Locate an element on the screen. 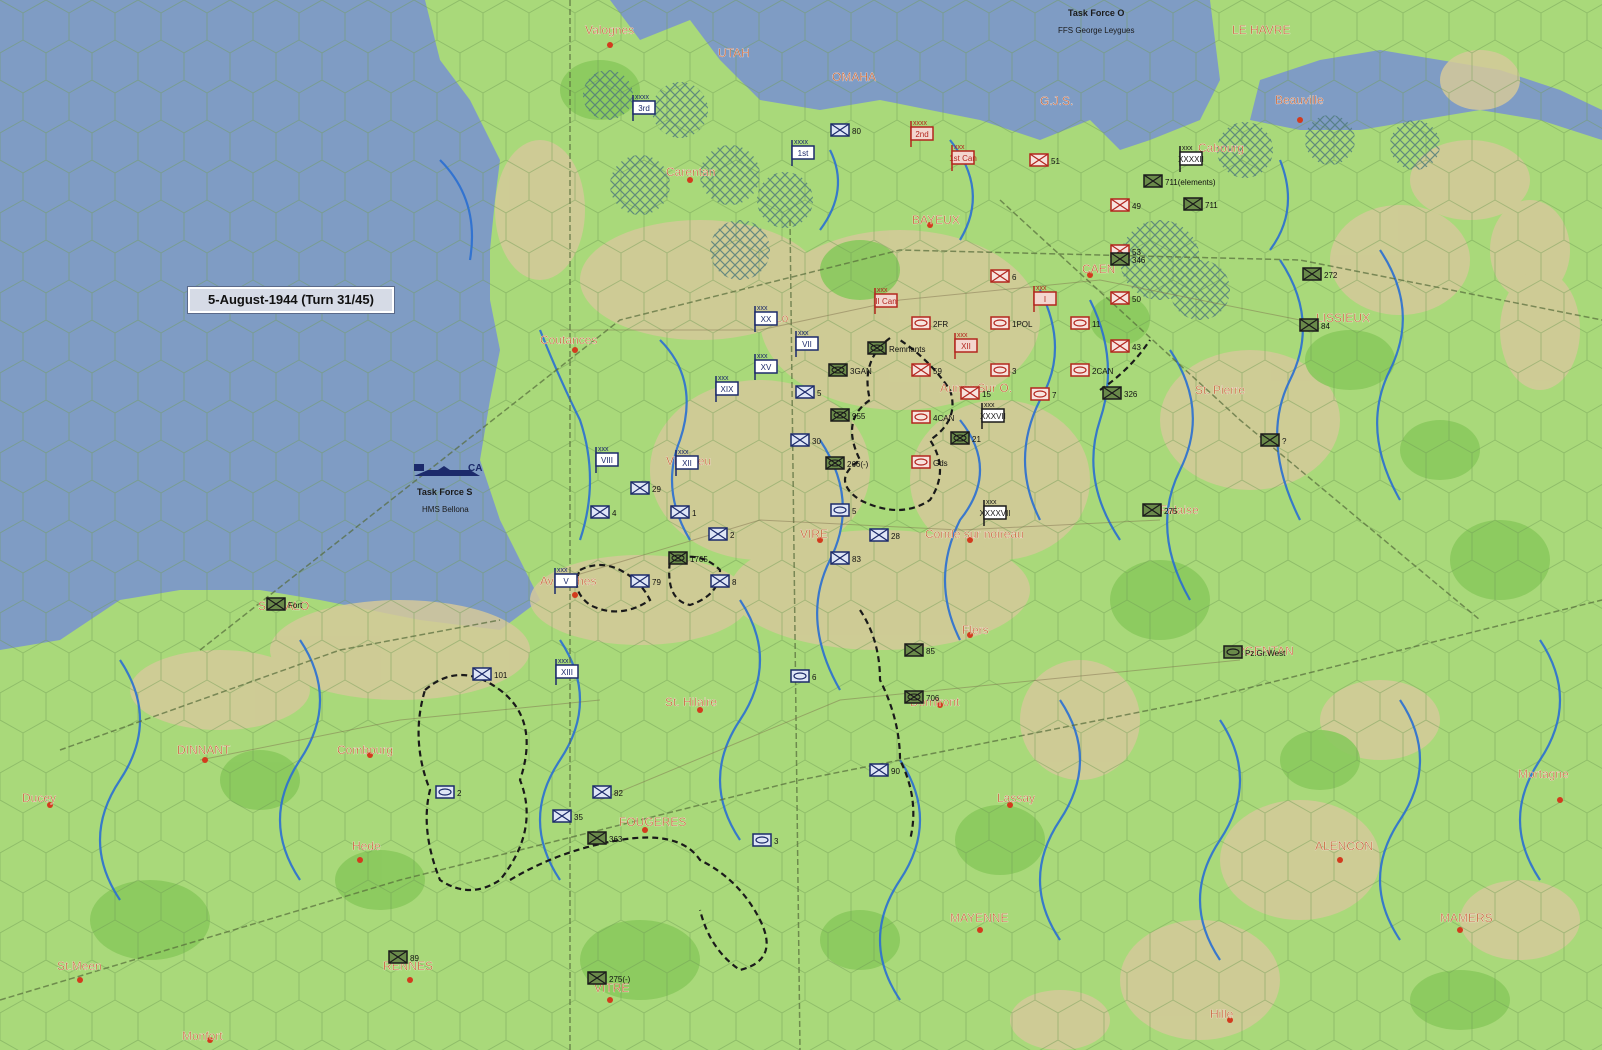 The height and width of the screenshot is (1050, 1602). unit-label: 2CAN is located at coordinates (1103, 371).